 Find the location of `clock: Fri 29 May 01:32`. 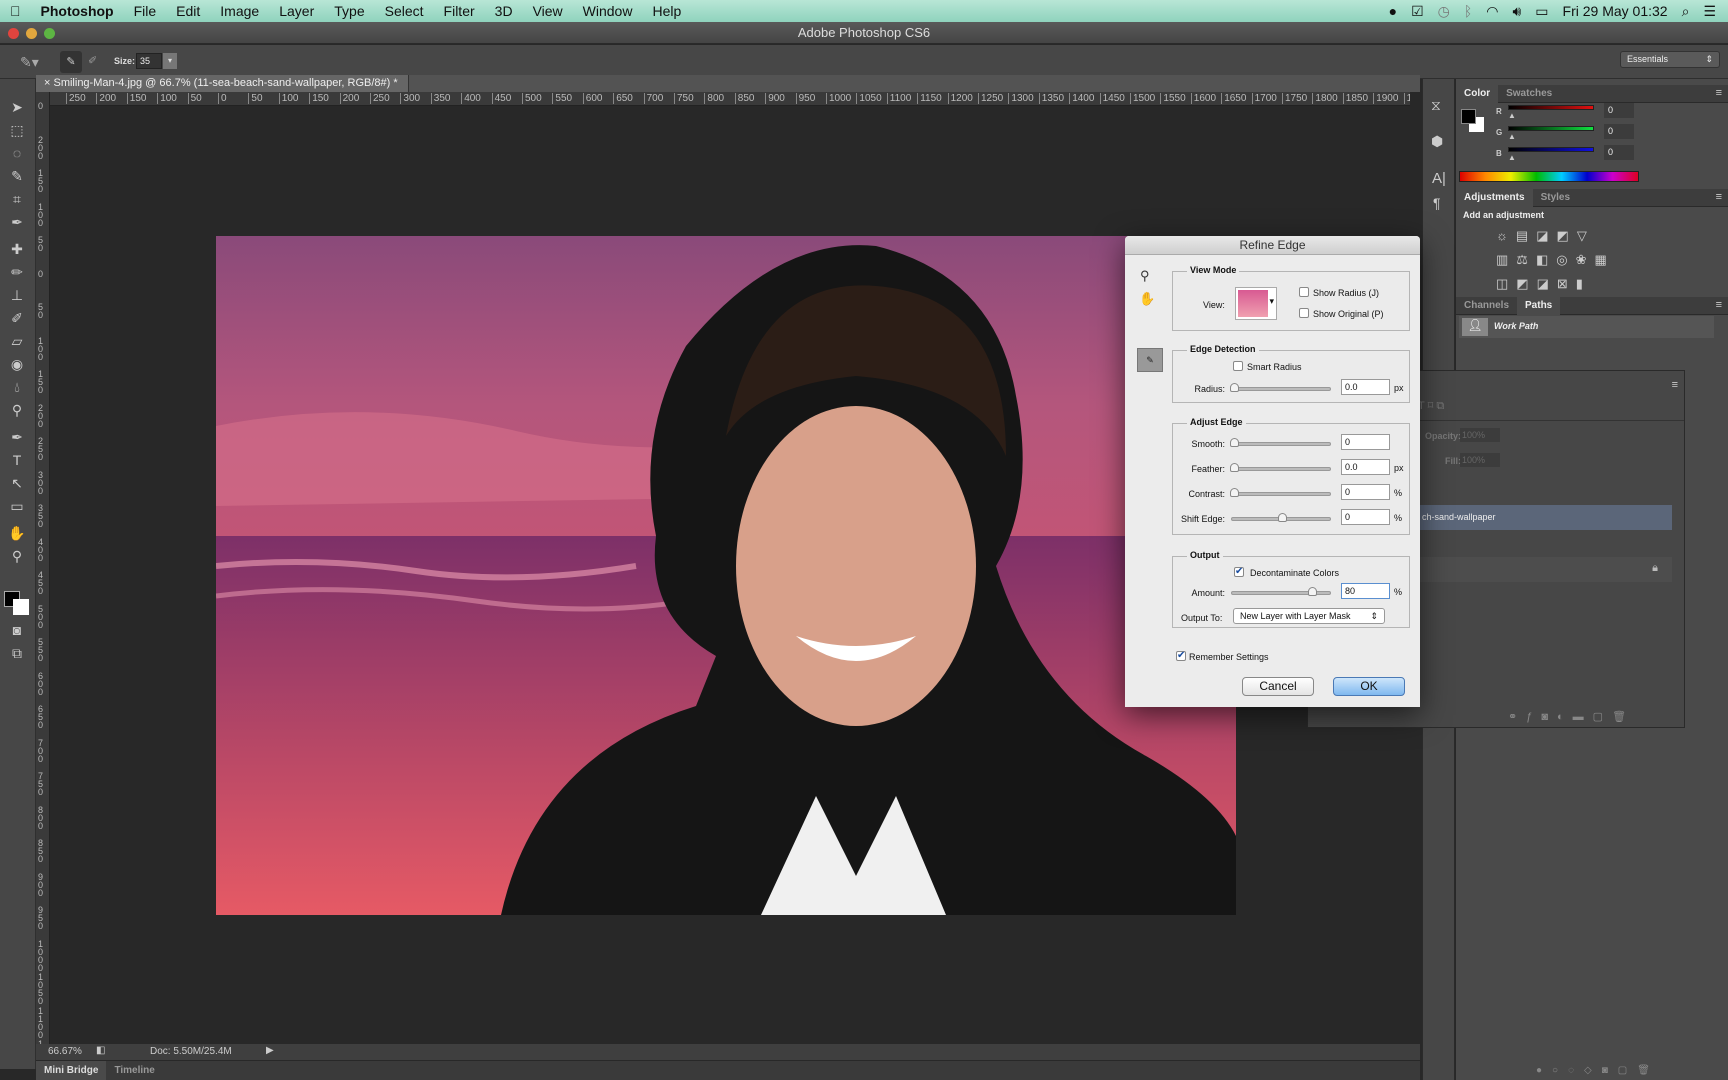

clock: Fri 29 May 01:32 is located at coordinates (1615, 11).